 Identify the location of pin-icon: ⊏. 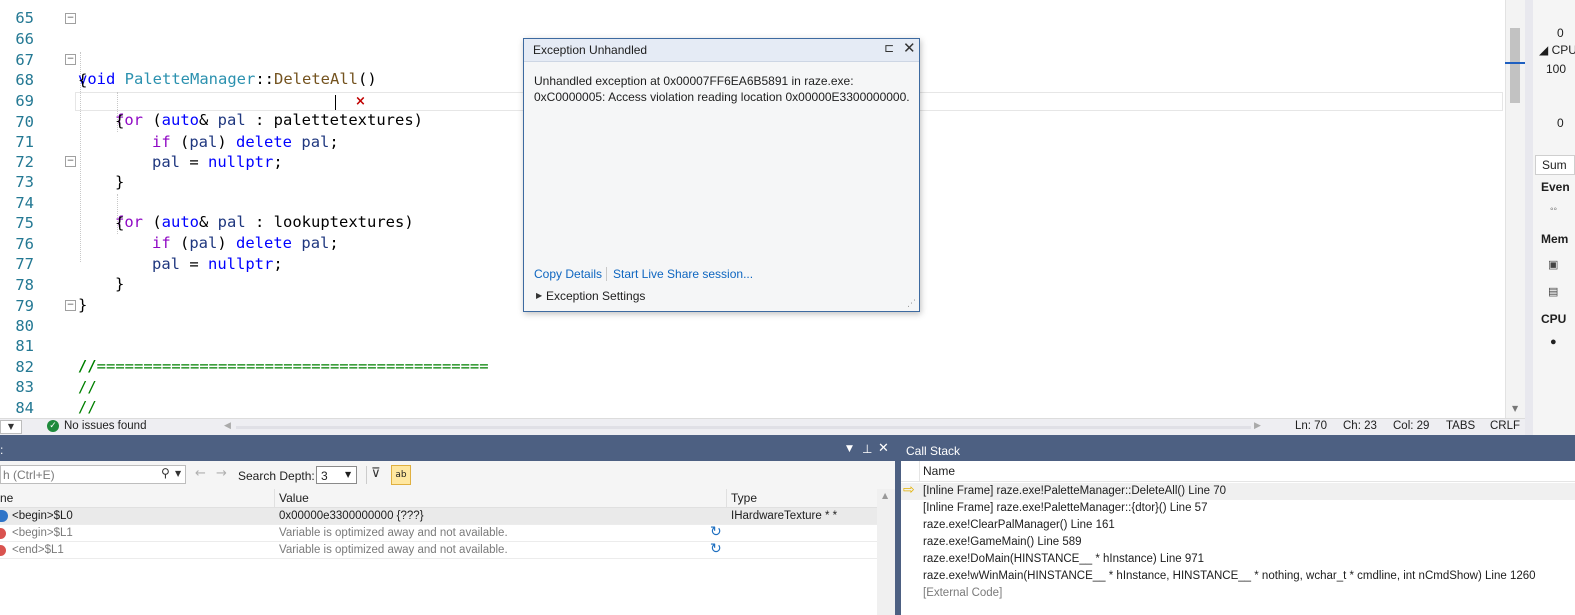
(889, 48).